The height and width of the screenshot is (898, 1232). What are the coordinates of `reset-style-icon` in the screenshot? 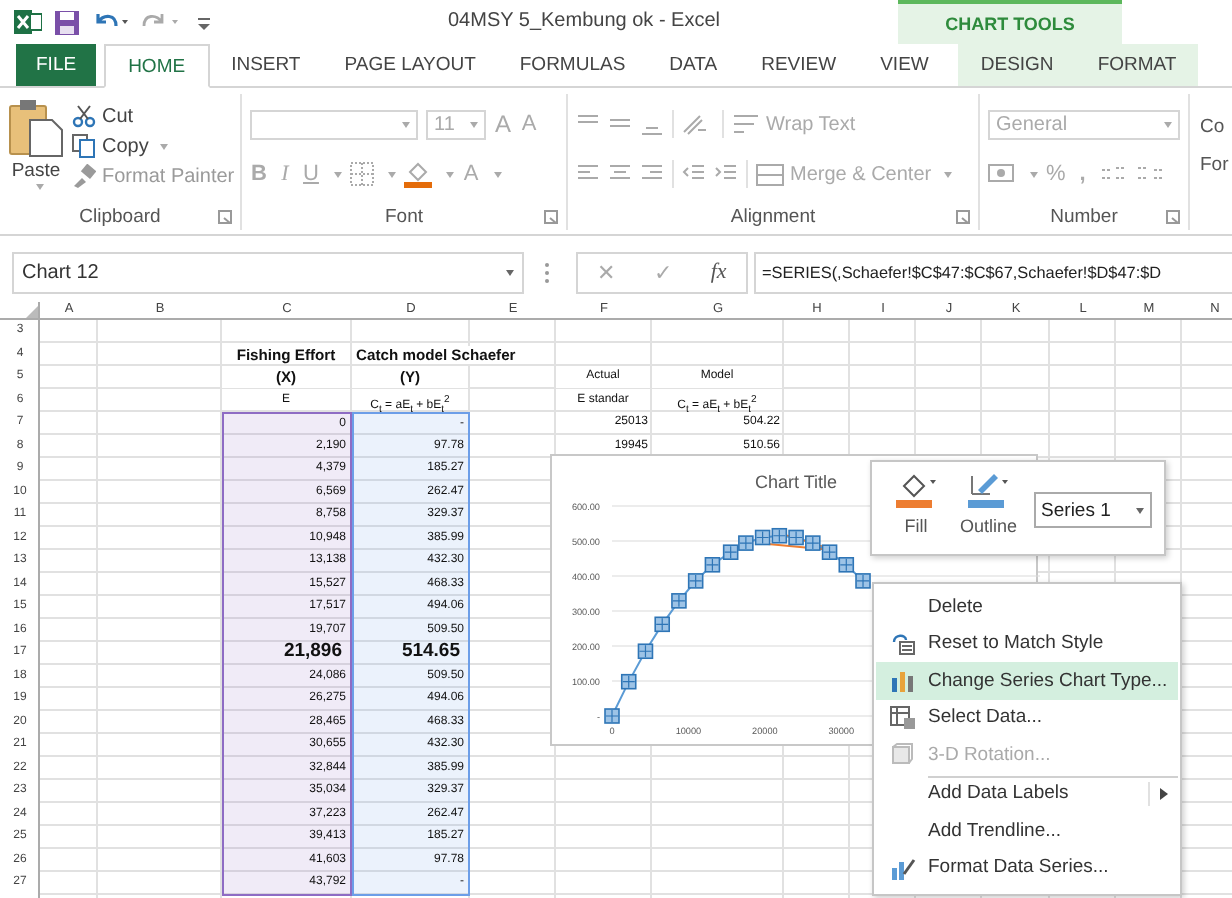 It's located at (902, 643).